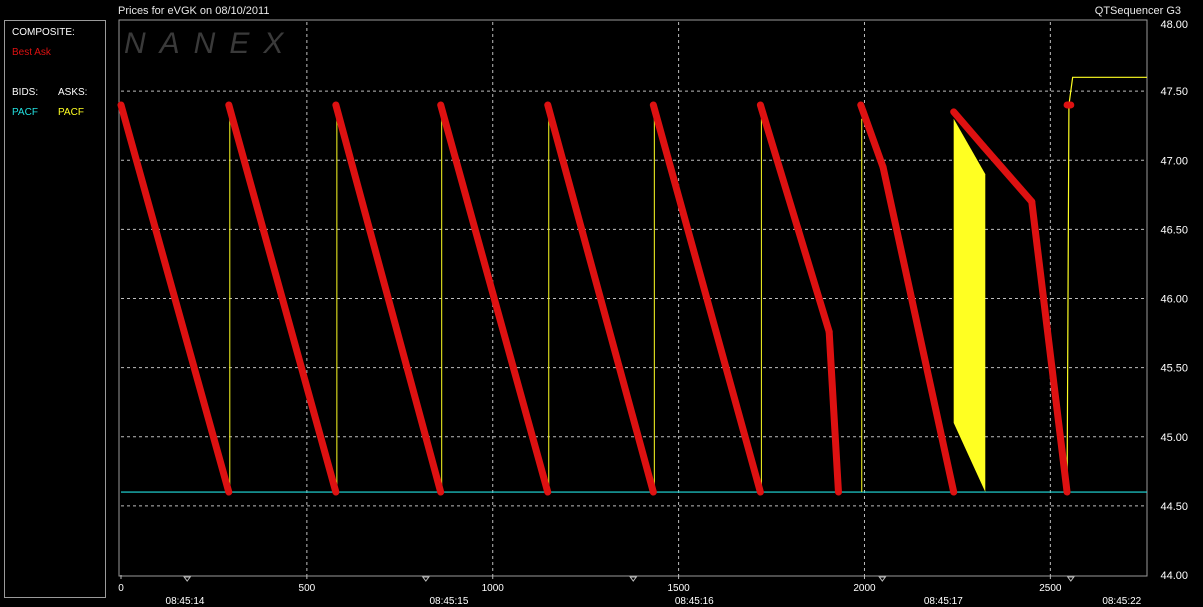 This screenshot has width=1203, height=607. Describe the element at coordinates (969, 305) in the screenshot. I see `ask-band` at that location.